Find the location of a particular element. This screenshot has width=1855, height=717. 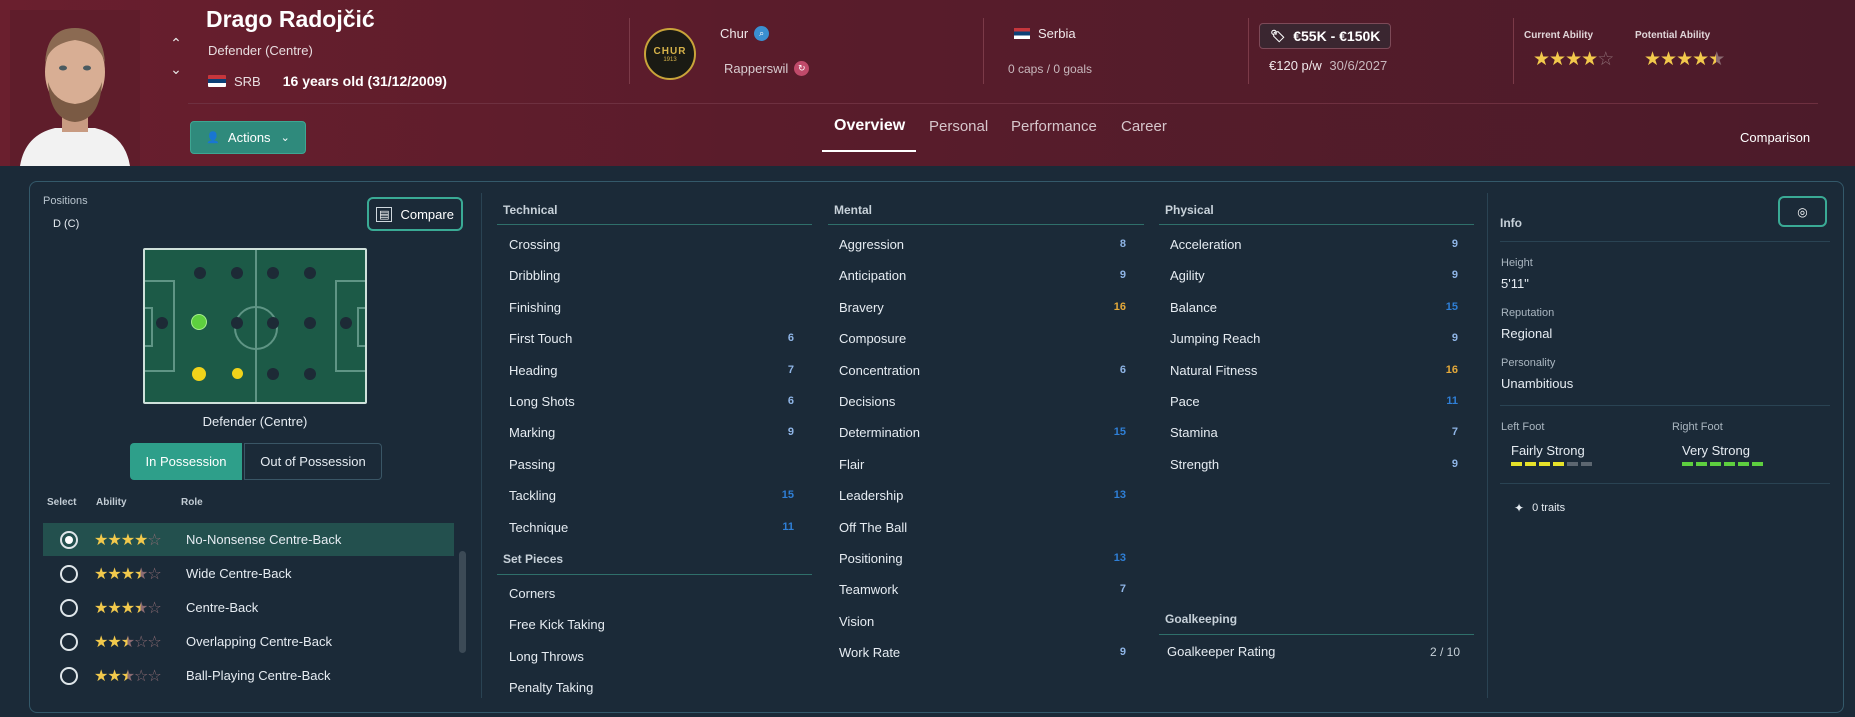

traits-button: ✦ 0 traits is located at coordinates (1539, 508).